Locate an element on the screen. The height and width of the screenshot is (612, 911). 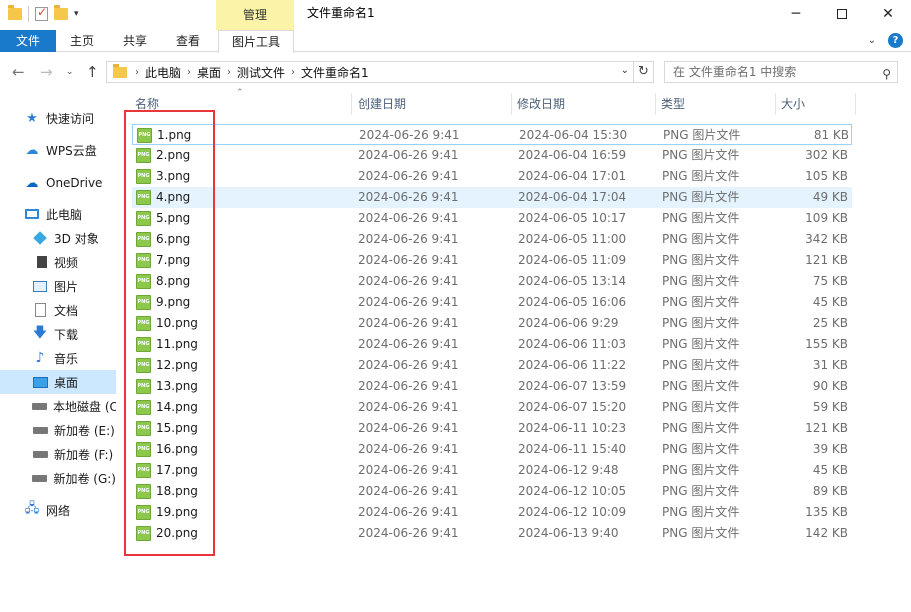
sidebar-item-desktop: 桌面 is located at coordinates (58, 382).